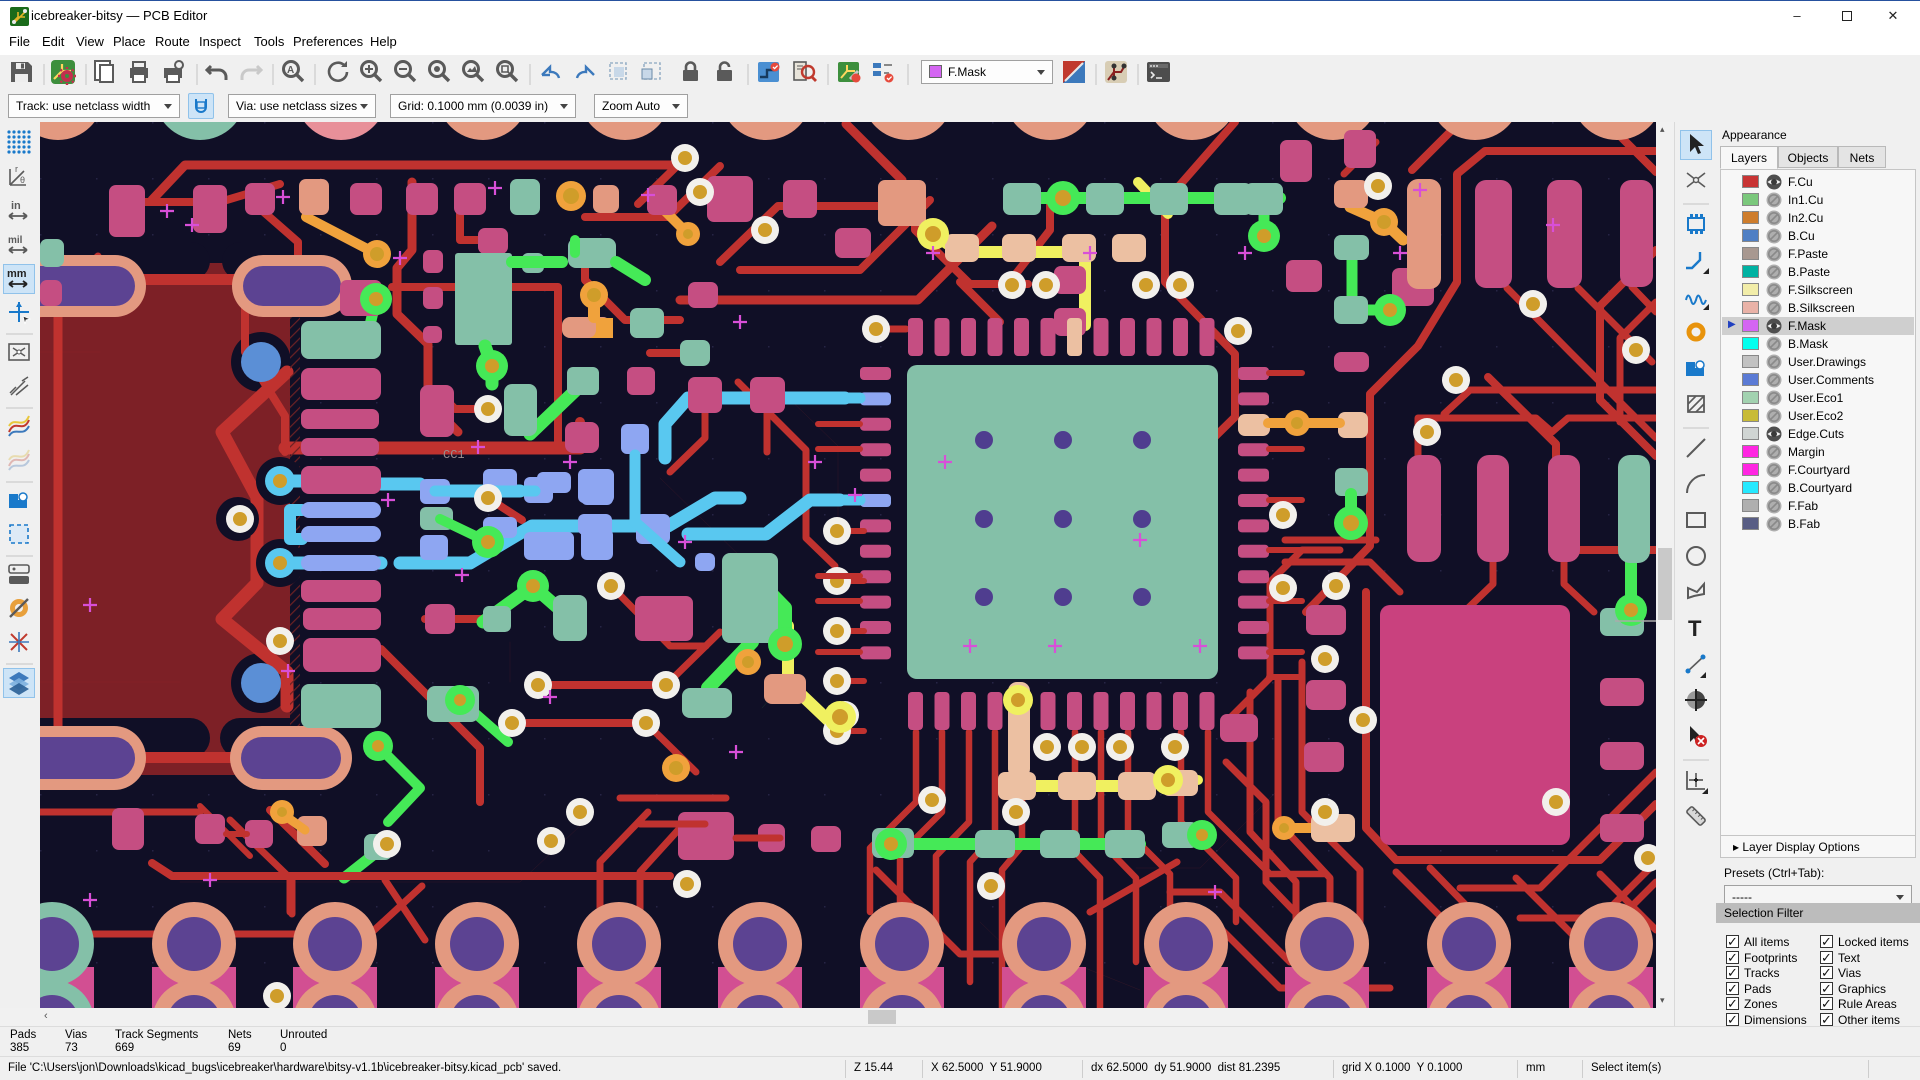 This screenshot has width=1920, height=1080. What do you see at coordinates (16, 169) in the screenshot?
I see `svg-text: r` at bounding box center [16, 169].